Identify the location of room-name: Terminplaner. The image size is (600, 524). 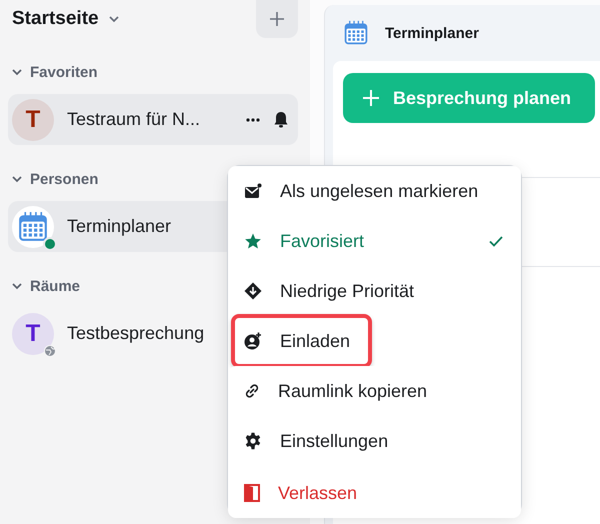
(119, 226).